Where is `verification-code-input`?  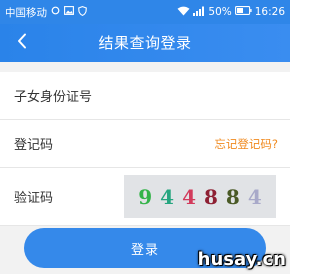 verification-code-input is located at coordinates (60, 196).